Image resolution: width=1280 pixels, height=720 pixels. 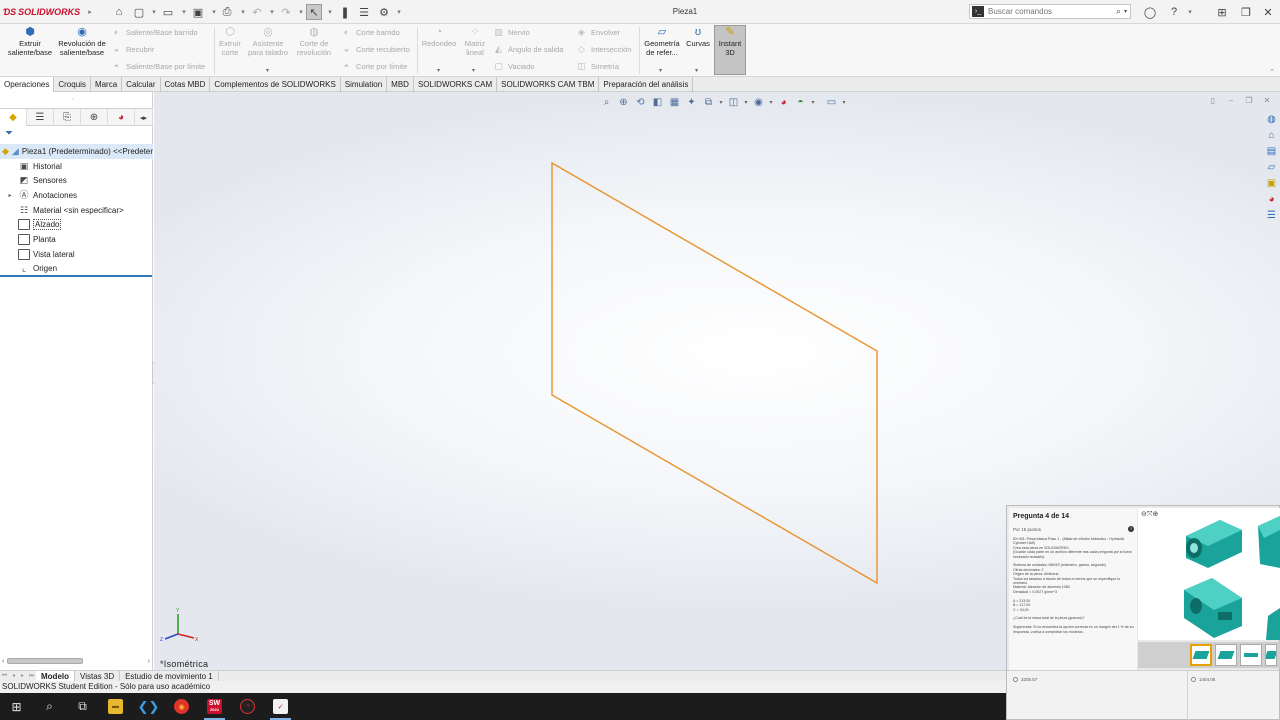 I want to click on windows-start-icon: ⊞, so click(x=16, y=706).